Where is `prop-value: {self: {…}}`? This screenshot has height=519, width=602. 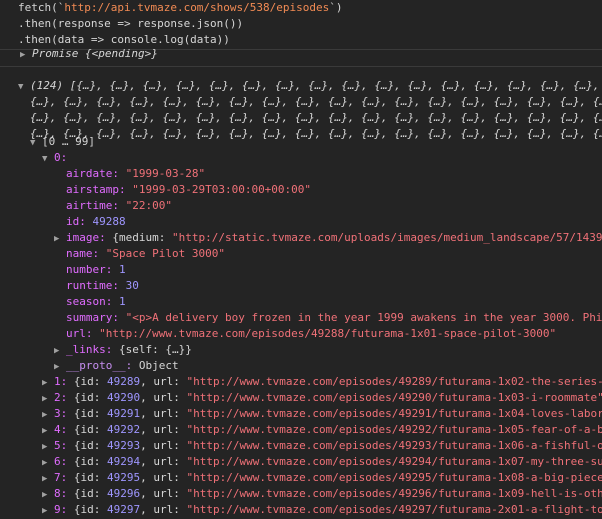
prop-value: {self: {…}} is located at coordinates (155, 349).